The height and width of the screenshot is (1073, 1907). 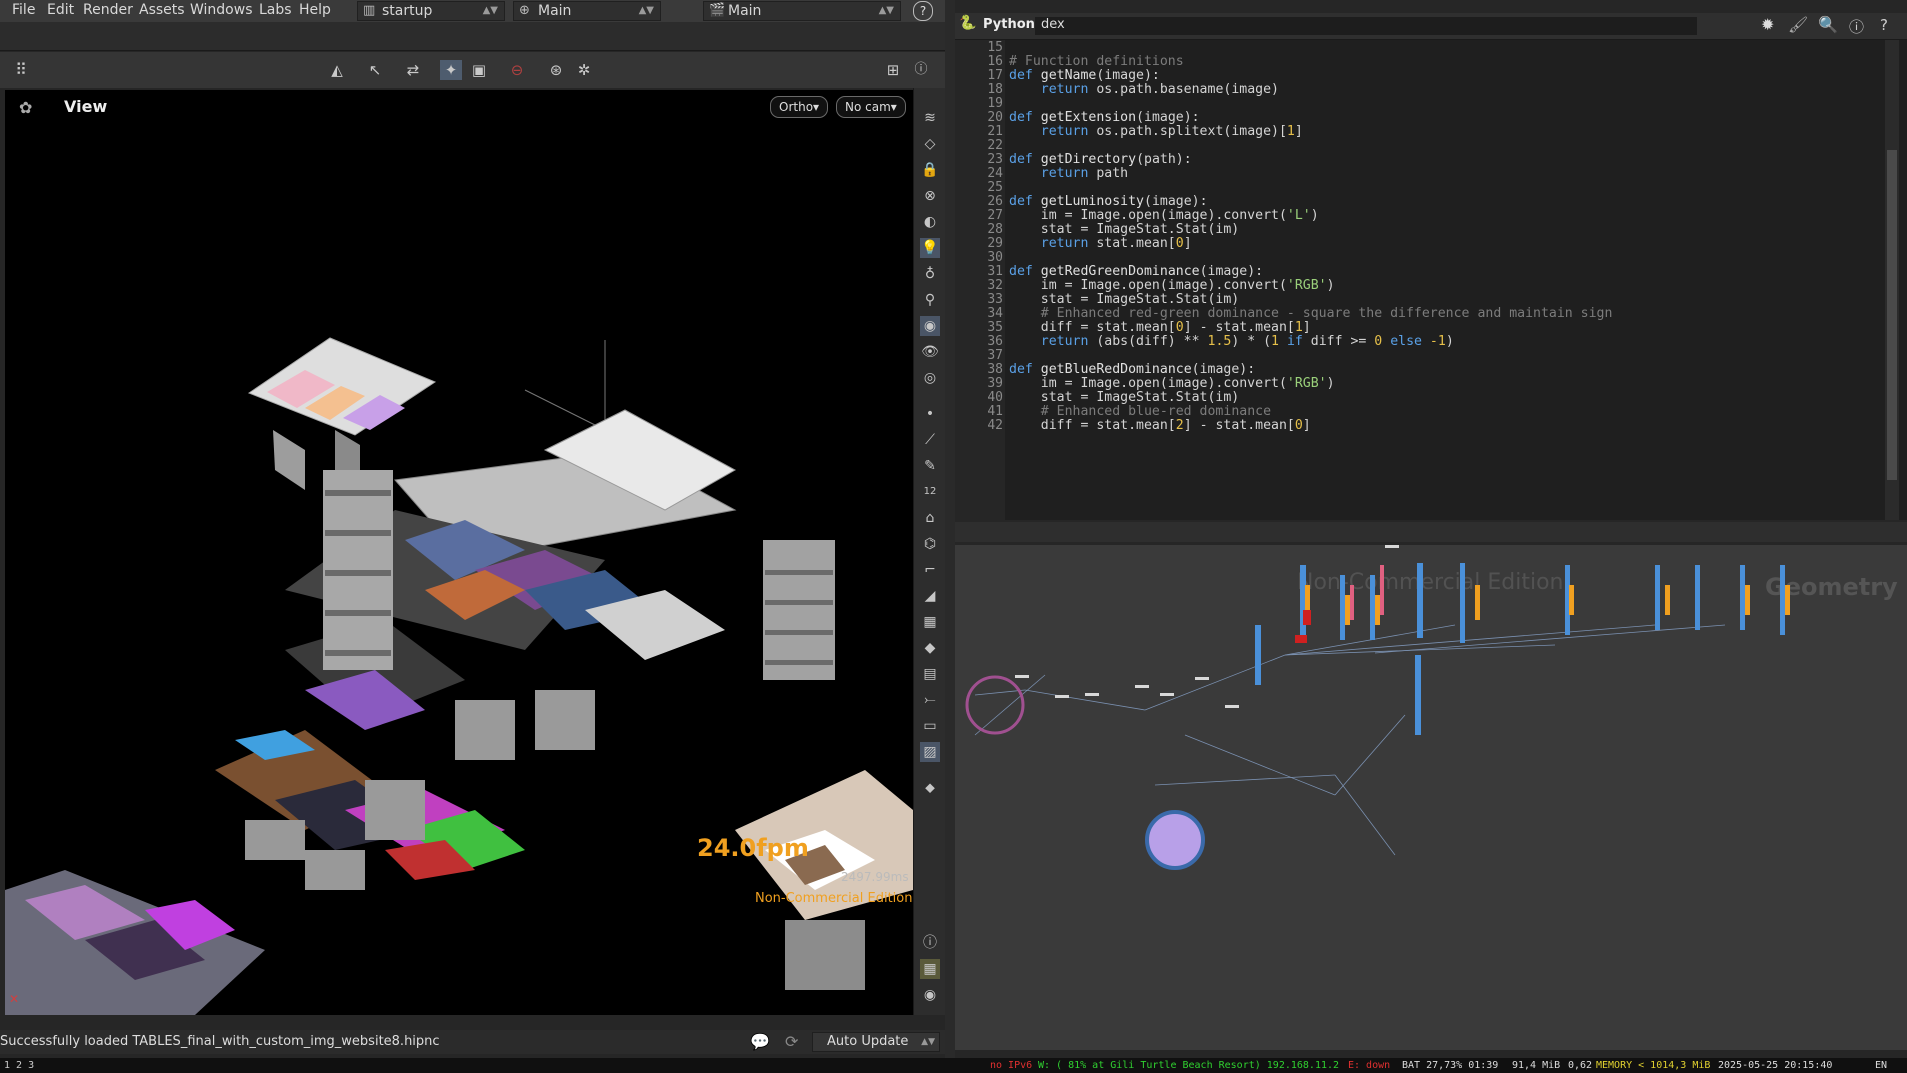 What do you see at coordinates (753, 848) in the screenshot?
I see `fps-readout: 24.0fpm` at bounding box center [753, 848].